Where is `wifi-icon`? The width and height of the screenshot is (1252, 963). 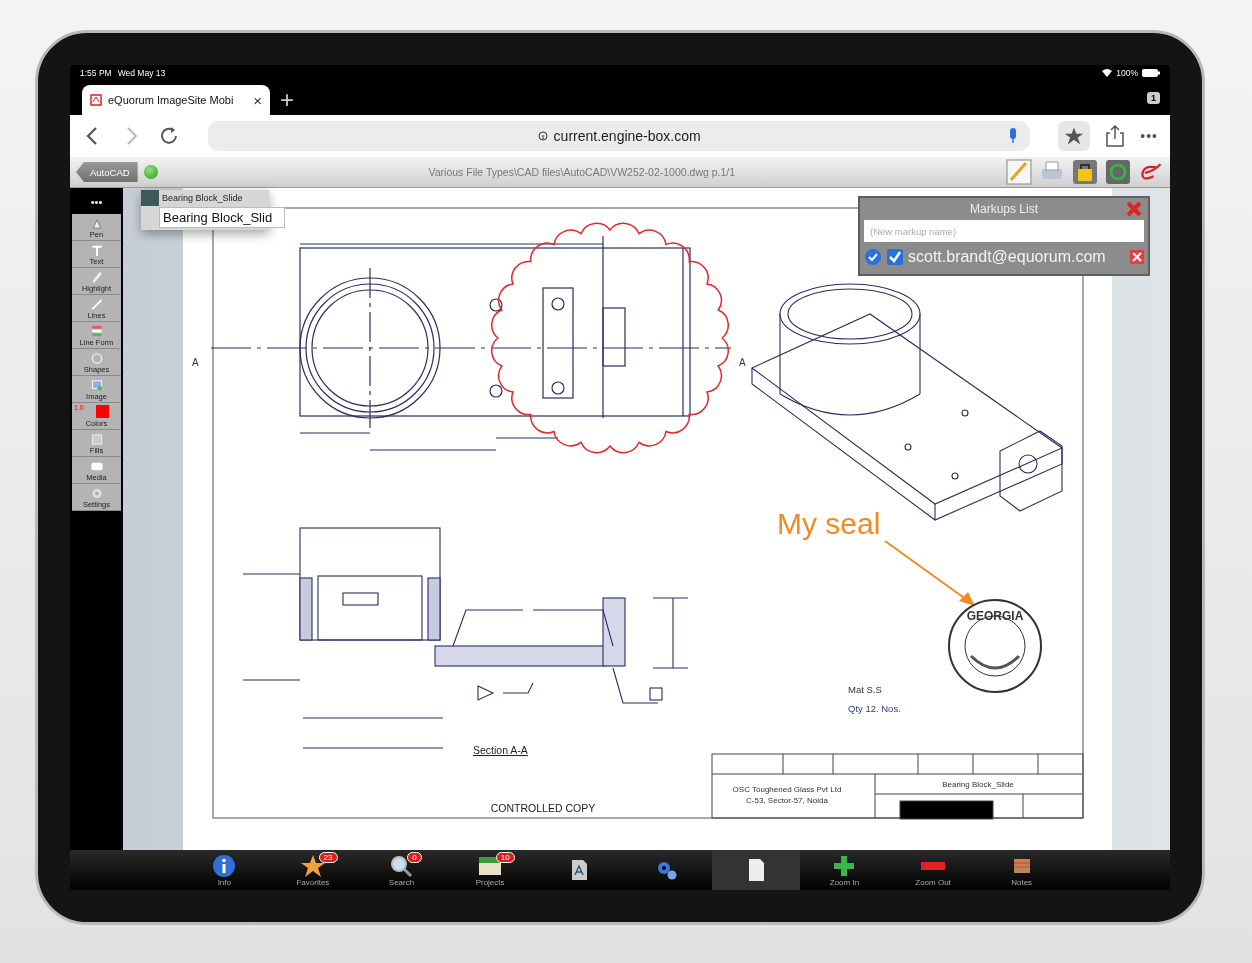
wifi-icon is located at coordinates (1107, 73).